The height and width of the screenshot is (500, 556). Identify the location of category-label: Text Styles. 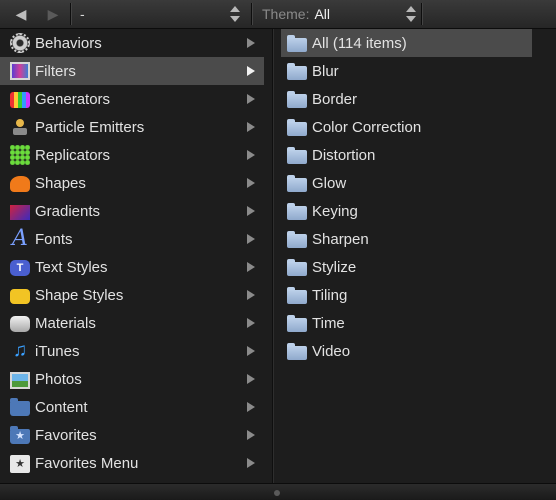
(71, 267).